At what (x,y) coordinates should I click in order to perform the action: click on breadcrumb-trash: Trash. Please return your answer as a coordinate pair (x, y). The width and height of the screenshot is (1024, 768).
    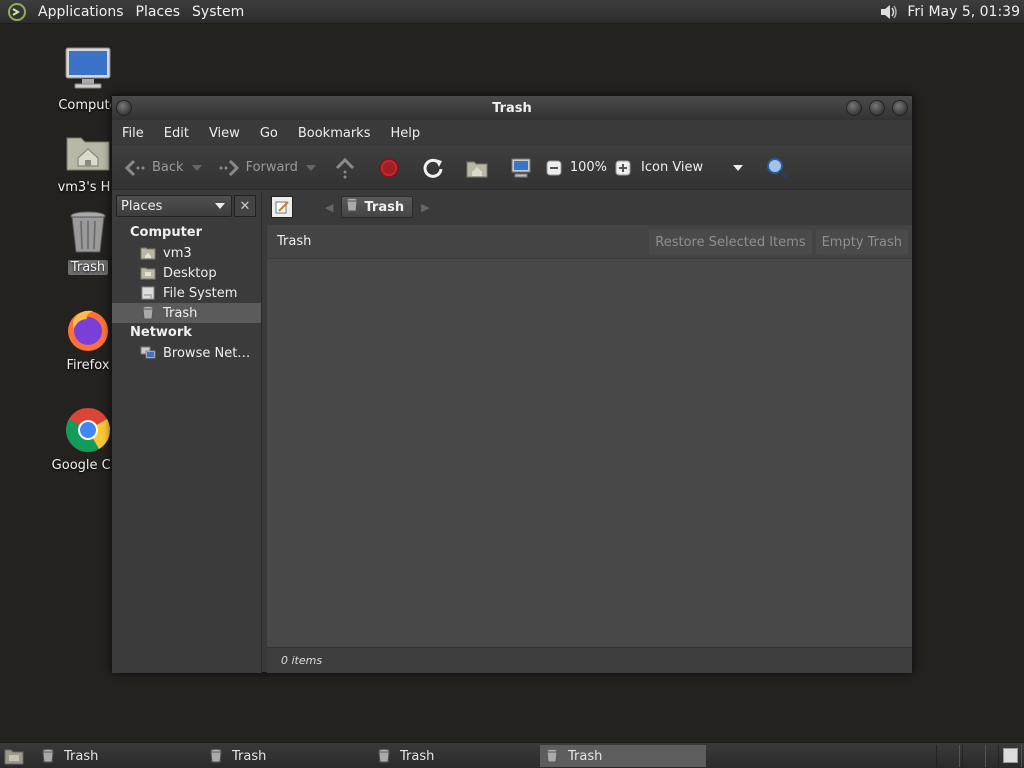
    Looking at the image, I should click on (377, 207).